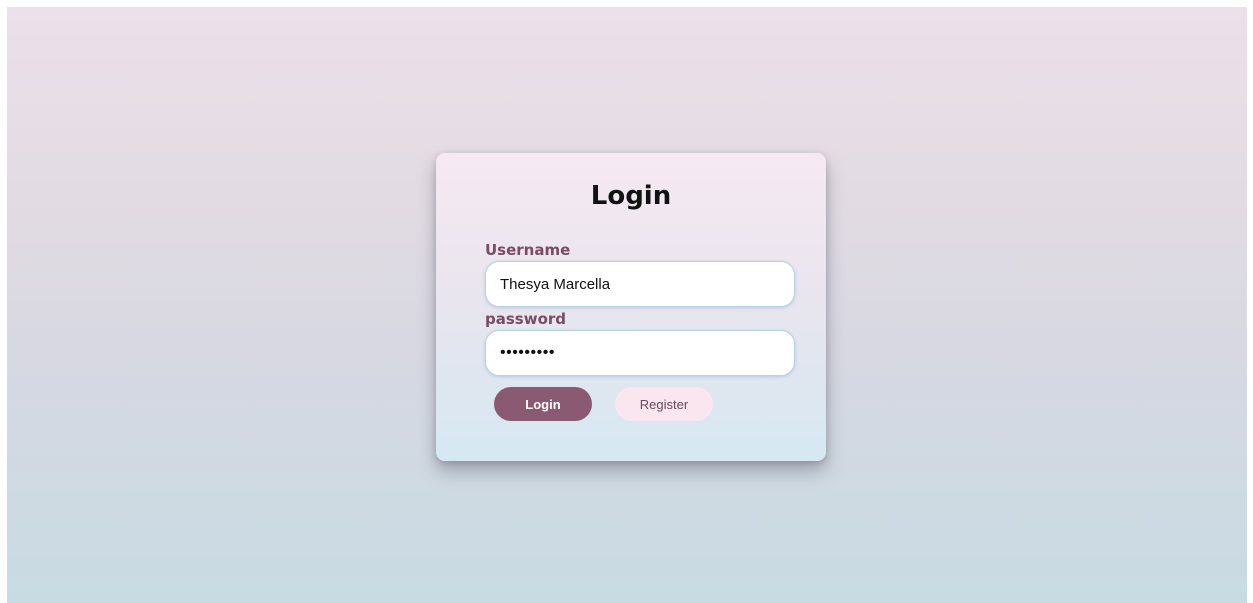  Describe the element at coordinates (526, 319) in the screenshot. I see `password-label: password` at that location.